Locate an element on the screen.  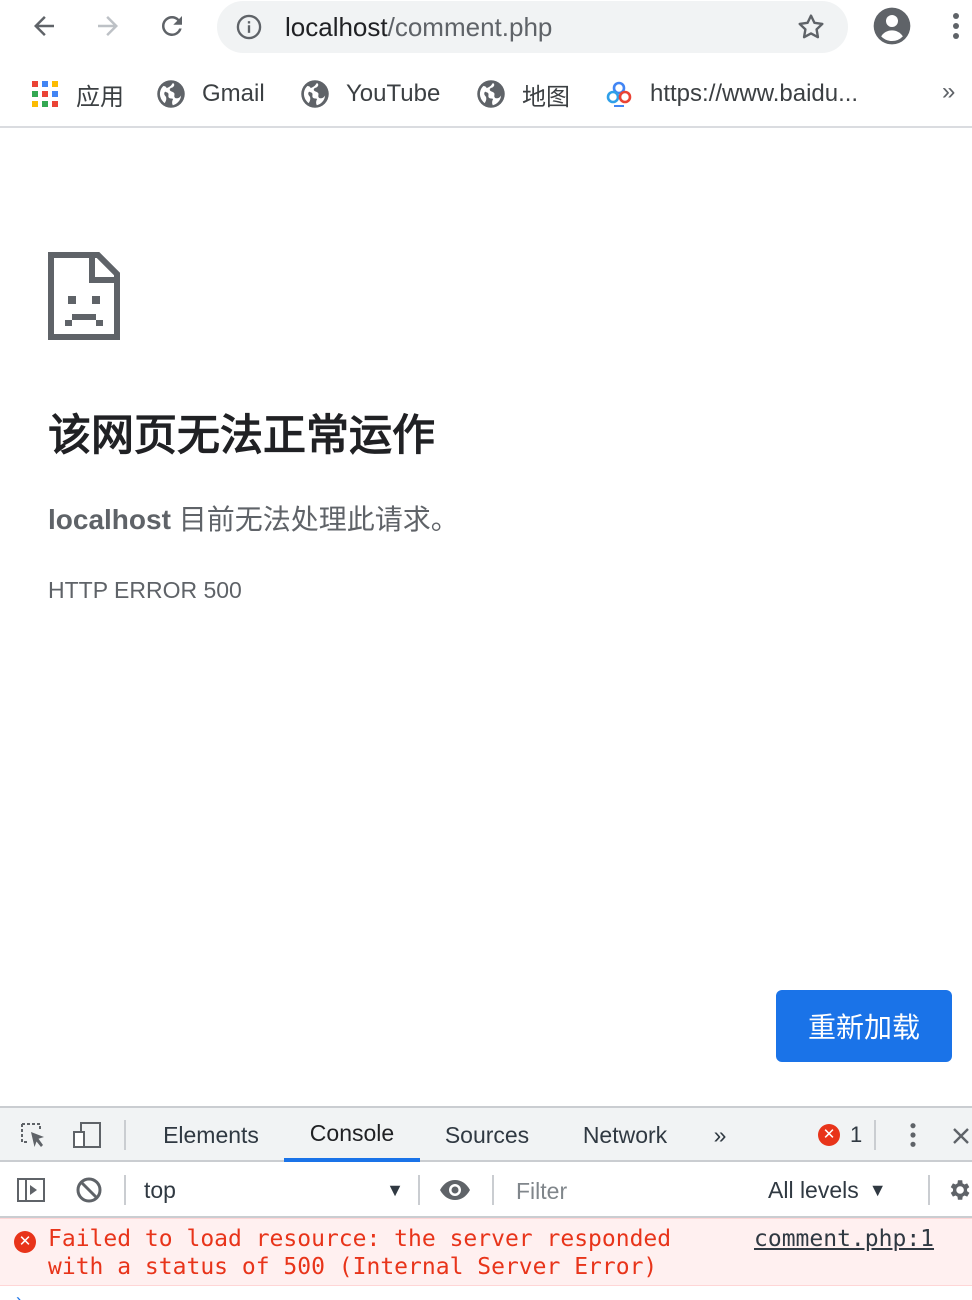
live-expression-button is located at coordinates (455, 1190).